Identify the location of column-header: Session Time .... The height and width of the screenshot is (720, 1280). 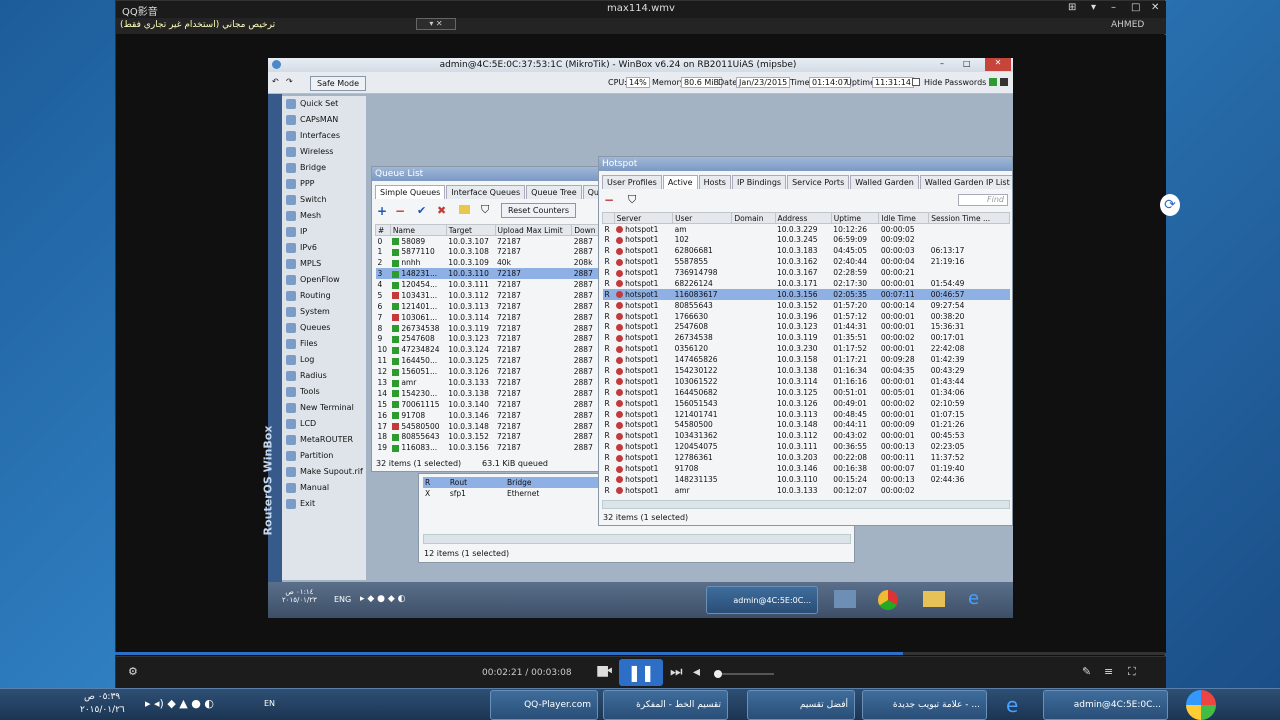
(969, 218).